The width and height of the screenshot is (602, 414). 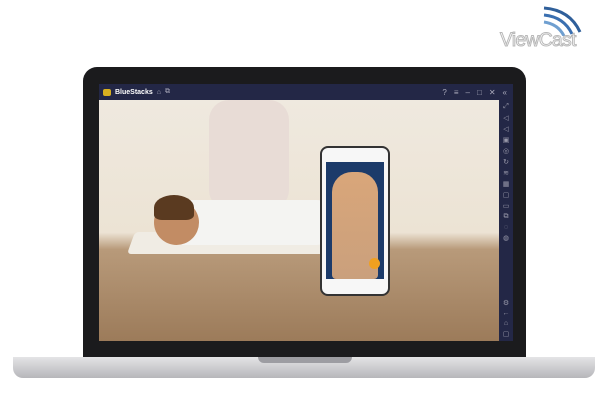 I want to click on collapse-icon: «, so click(x=505, y=92).